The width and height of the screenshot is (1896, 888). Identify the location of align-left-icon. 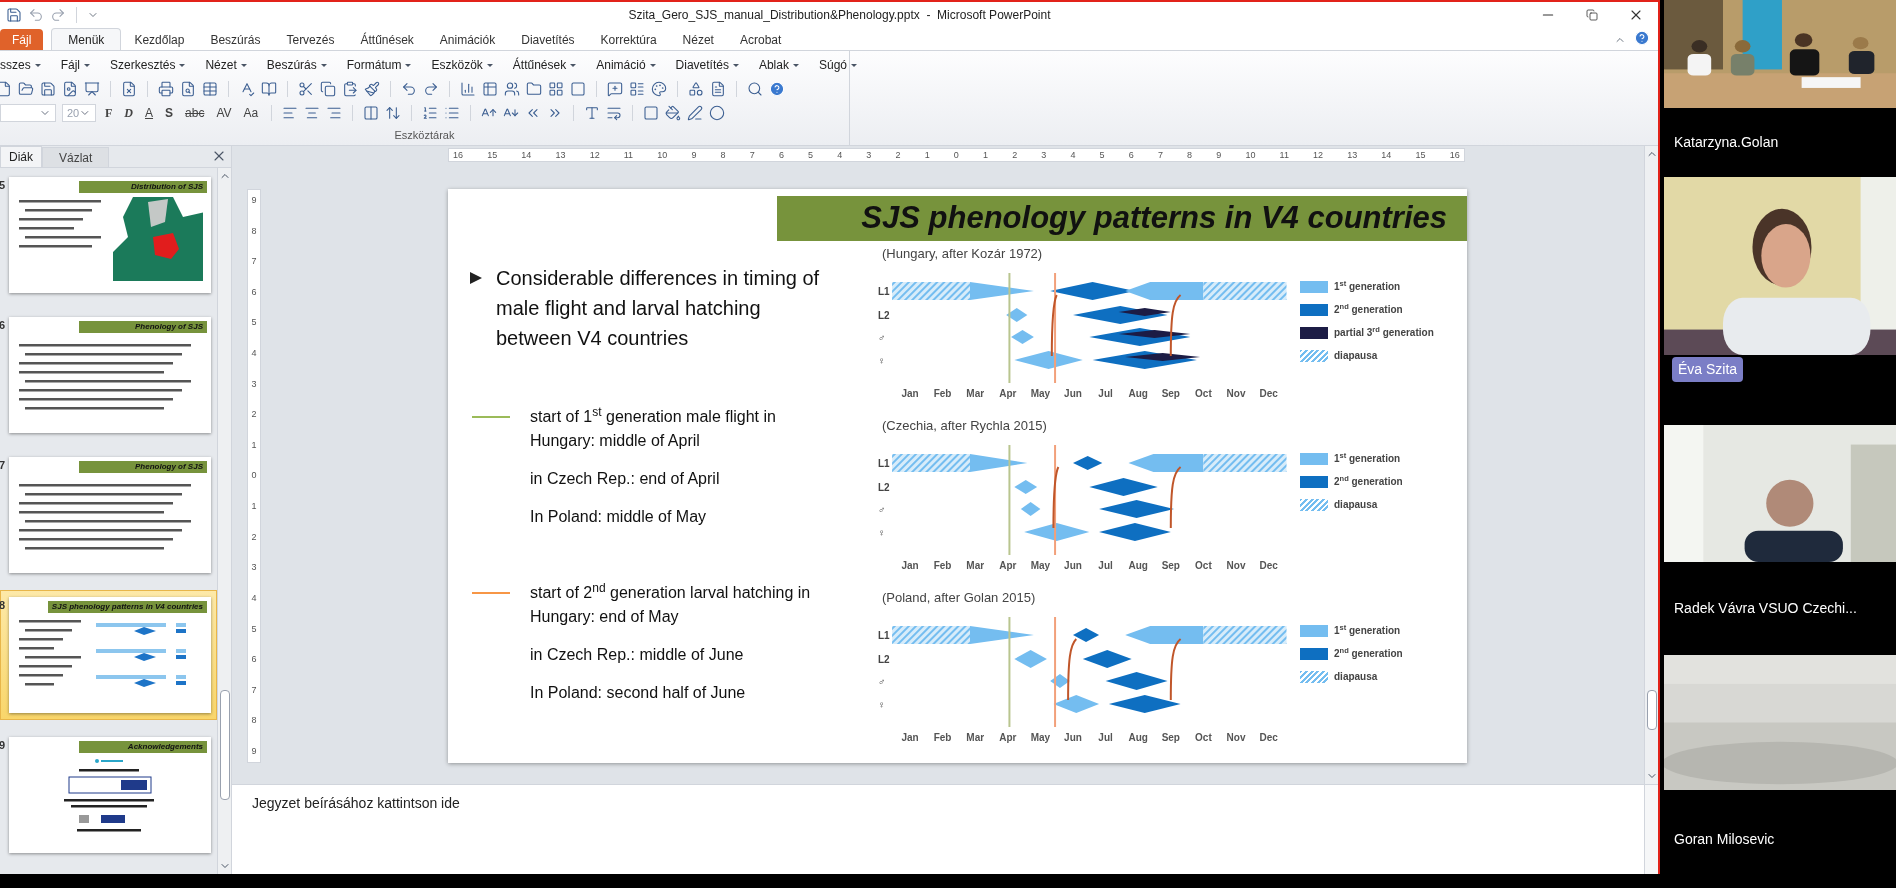
(290, 113).